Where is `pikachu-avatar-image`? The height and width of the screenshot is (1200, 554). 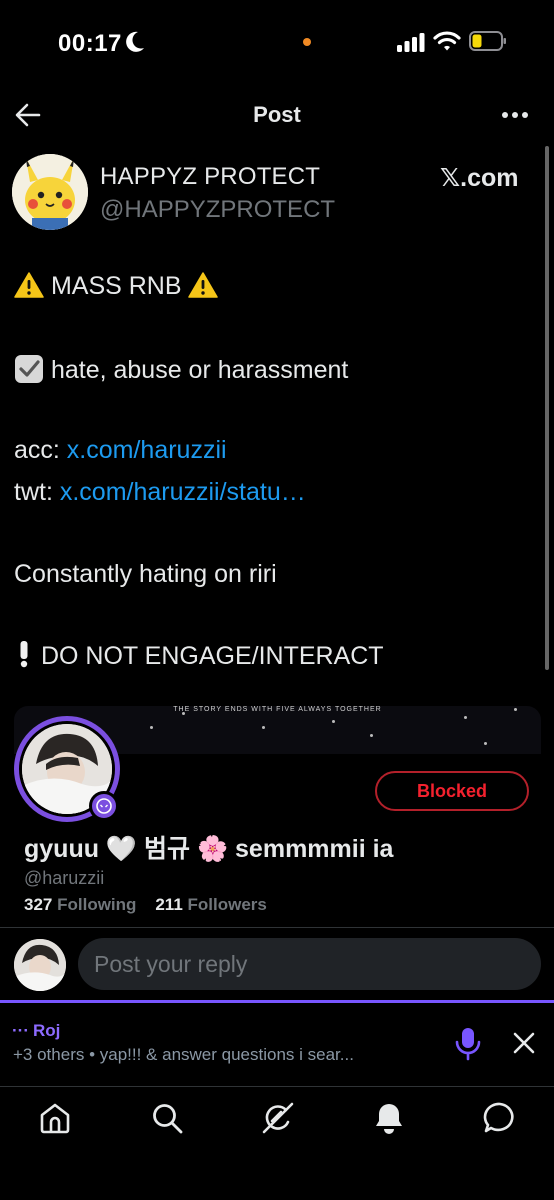
pikachu-avatar-image is located at coordinates (50, 192).